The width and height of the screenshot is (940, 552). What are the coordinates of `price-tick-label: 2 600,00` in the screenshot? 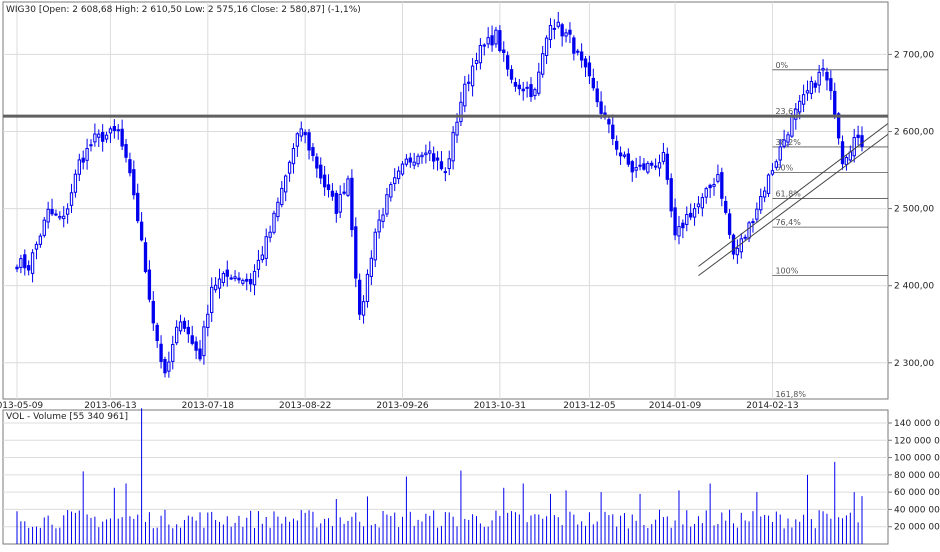 It's located at (914, 133).